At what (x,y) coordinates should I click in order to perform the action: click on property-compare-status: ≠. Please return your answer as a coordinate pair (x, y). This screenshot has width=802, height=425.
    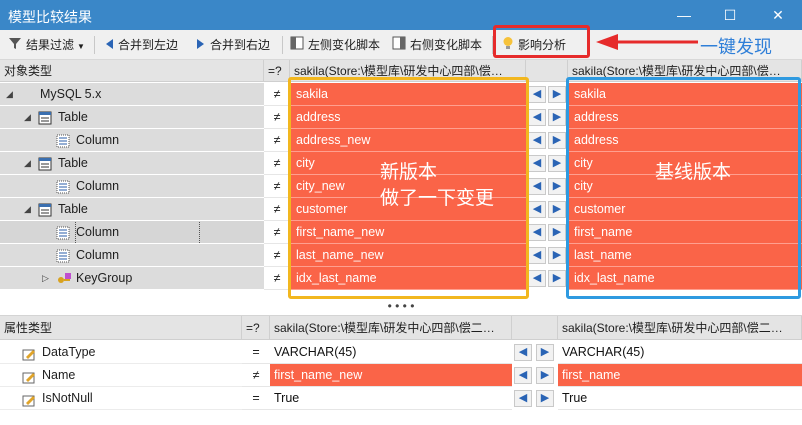
    Looking at the image, I should click on (256, 375).